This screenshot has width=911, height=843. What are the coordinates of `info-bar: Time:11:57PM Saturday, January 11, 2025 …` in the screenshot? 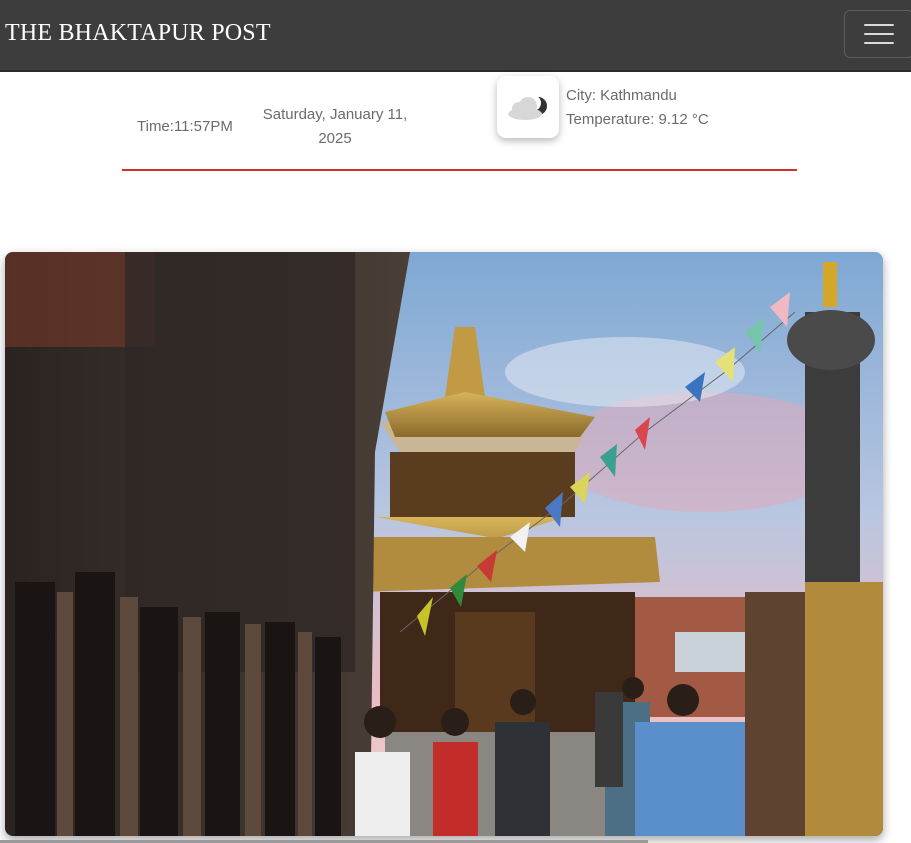 It's located at (455, 127).